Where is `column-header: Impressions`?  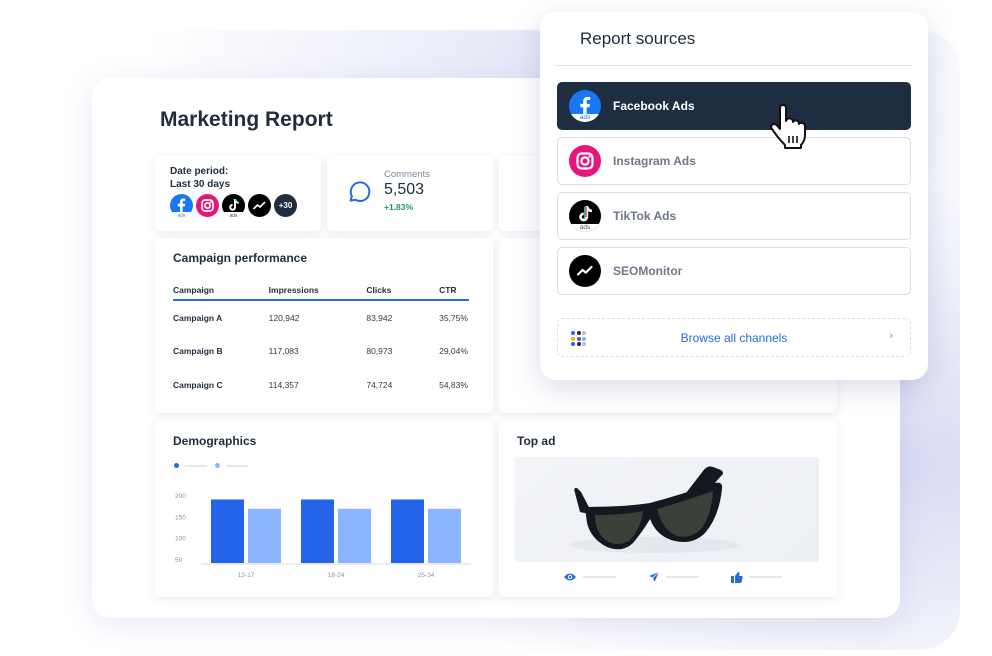 column-header: Impressions is located at coordinates (318, 292).